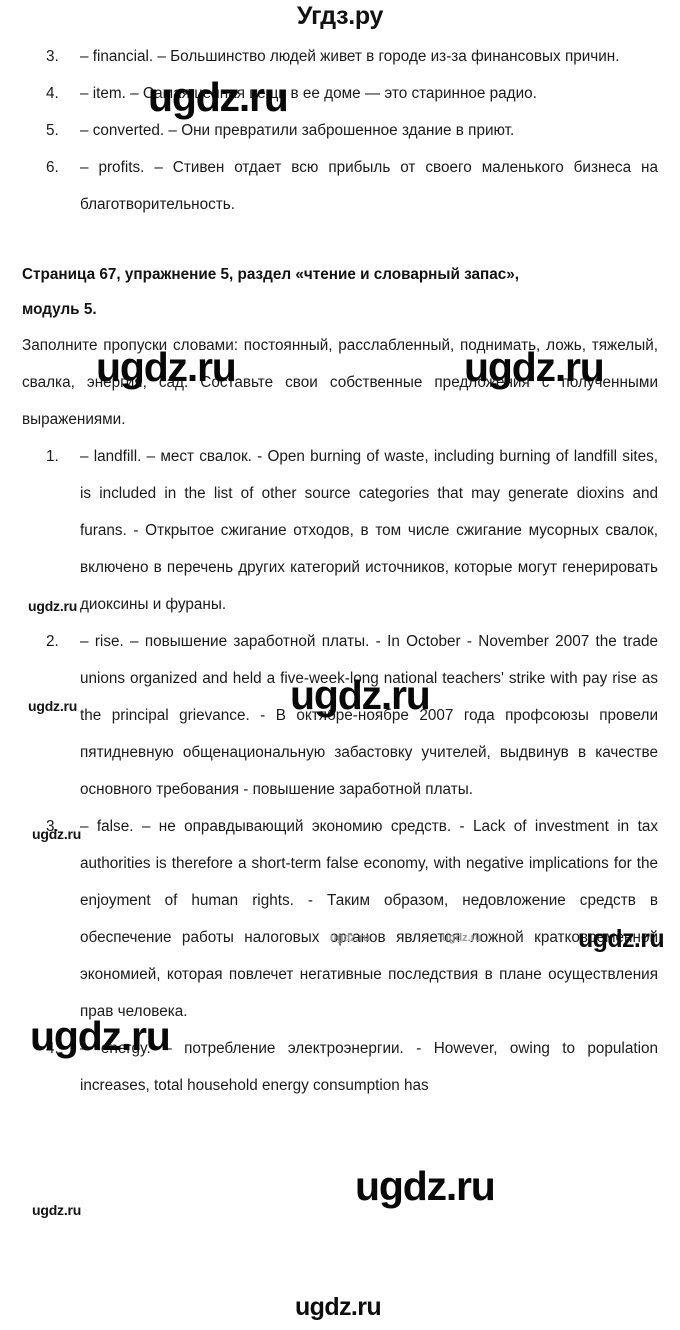  Describe the element at coordinates (52, 641) in the screenshot. I see `list-item-number: 2.` at that location.